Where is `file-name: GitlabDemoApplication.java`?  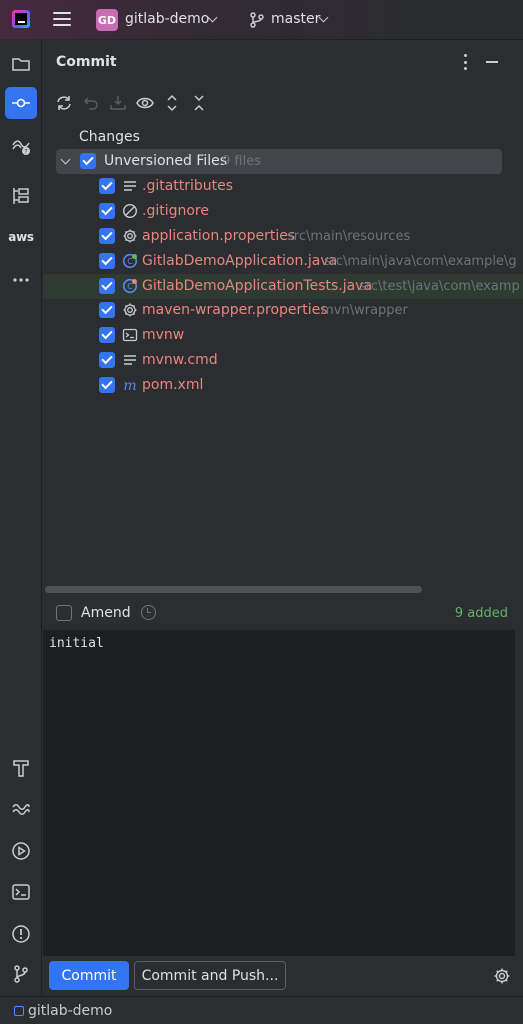 file-name: GitlabDemoApplication.java is located at coordinates (240, 261).